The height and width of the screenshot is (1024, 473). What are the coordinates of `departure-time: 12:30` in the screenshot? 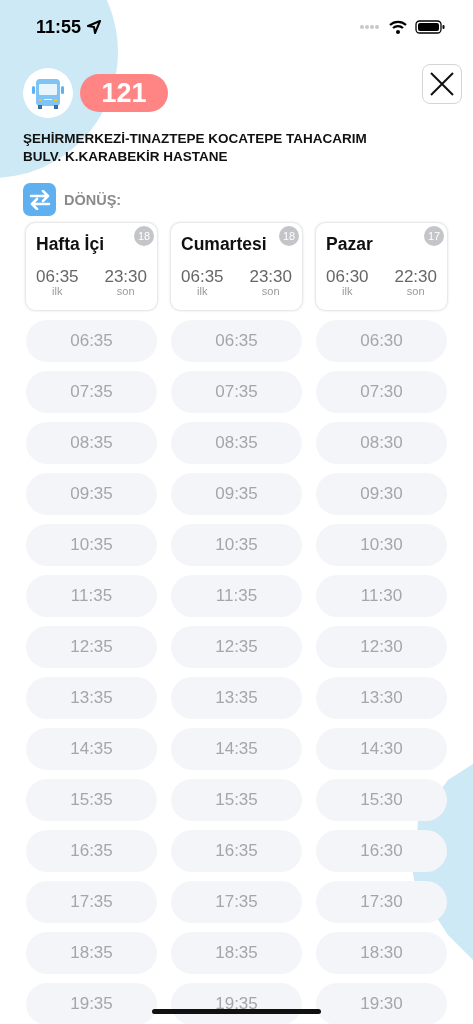 It's located at (381, 647).